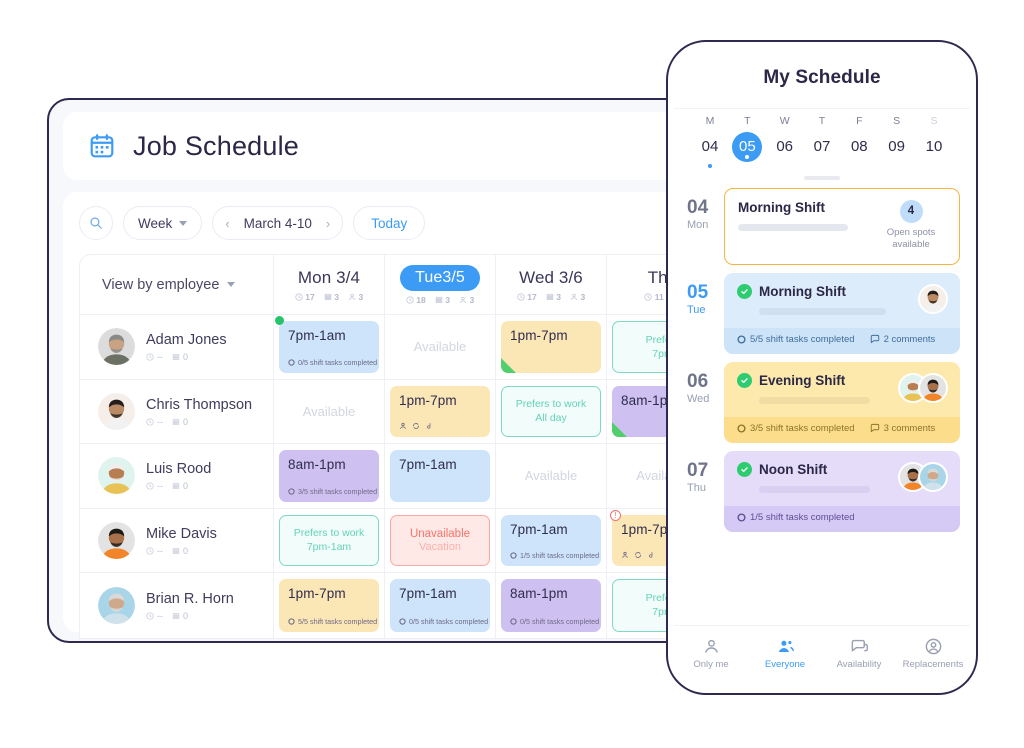 The width and height of the screenshot is (1024, 748). I want to click on unavailable-chip: Unavailable Vacation, so click(440, 540).